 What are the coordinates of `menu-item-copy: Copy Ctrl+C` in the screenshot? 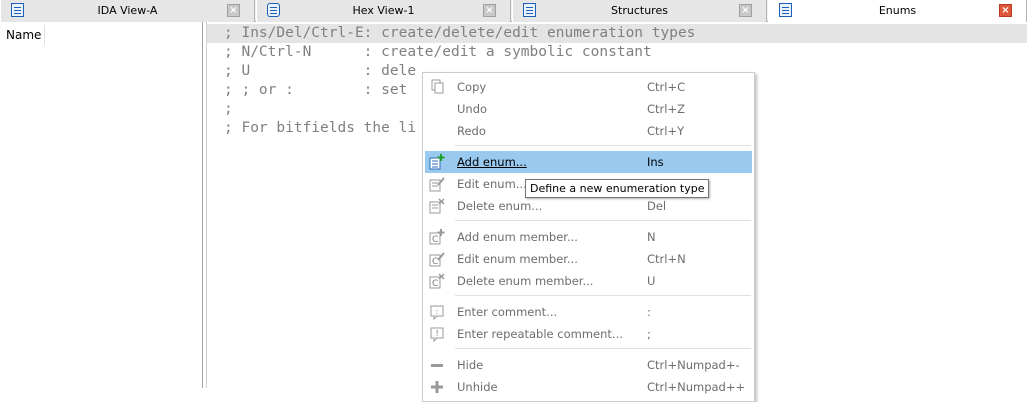 It's located at (588, 87).